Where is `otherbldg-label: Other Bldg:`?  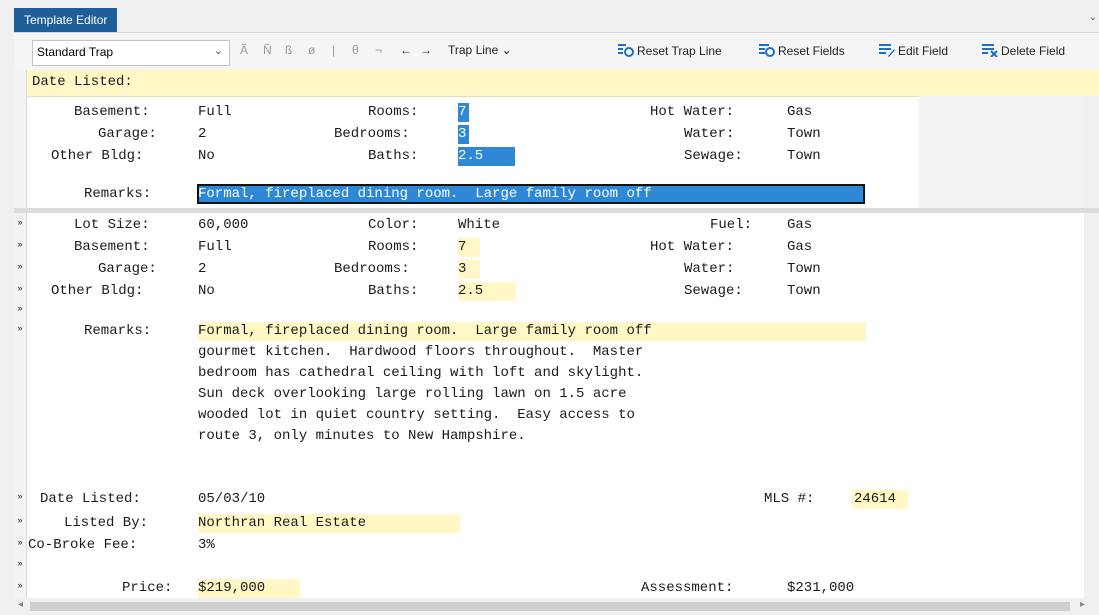 otherbldg-label: Other Bldg: is located at coordinates (97, 291).